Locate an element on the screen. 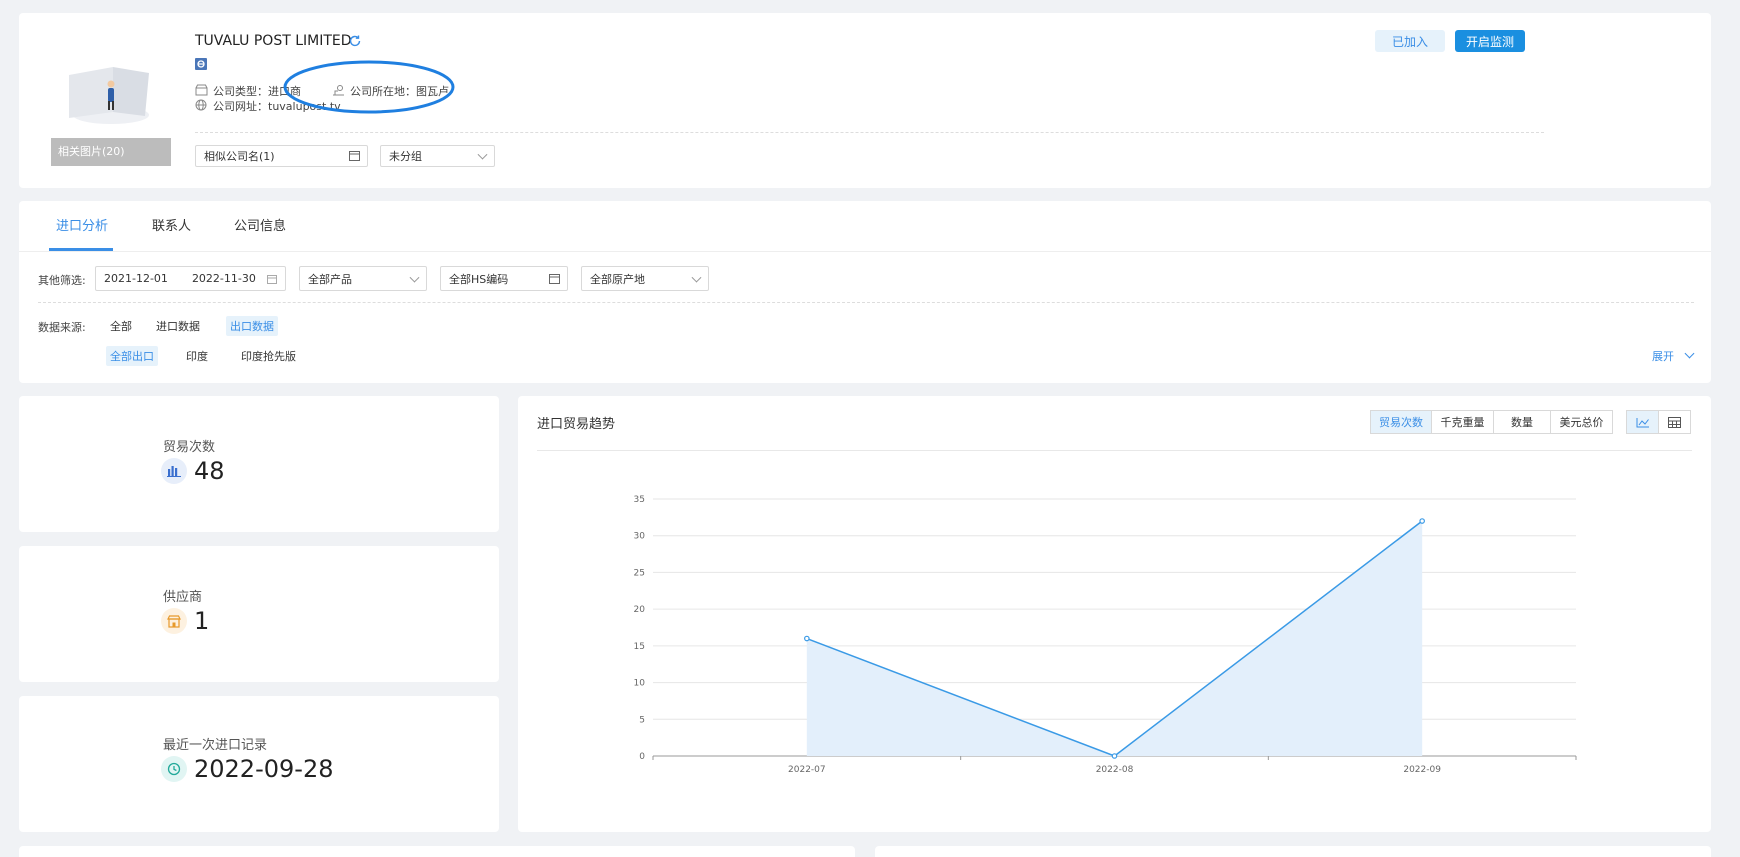 The height and width of the screenshot is (857, 1740). x-tick-label: 2022-08 is located at coordinates (1115, 770).